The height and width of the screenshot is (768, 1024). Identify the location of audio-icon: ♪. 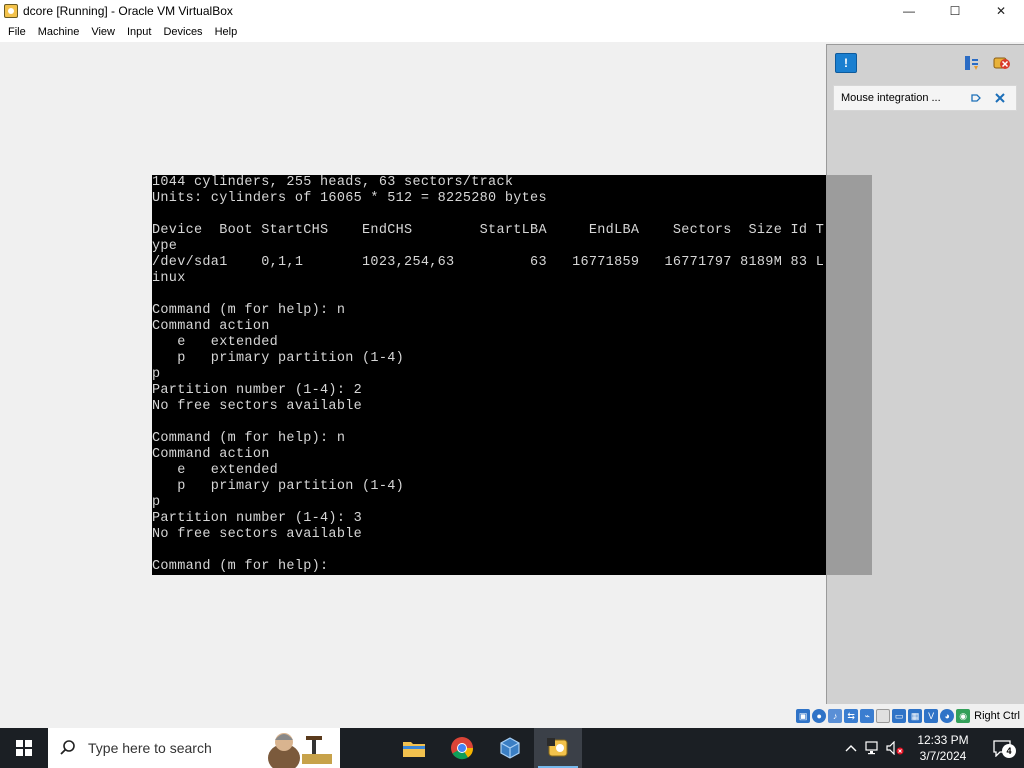
(835, 716).